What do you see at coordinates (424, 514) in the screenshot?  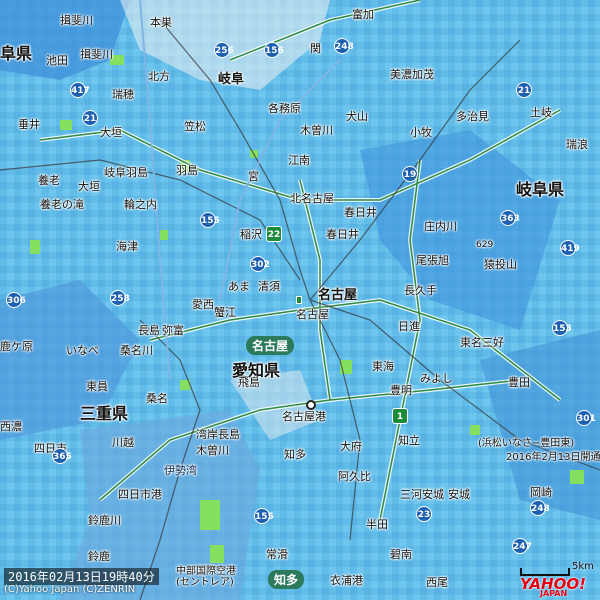 I see `route-shield: 23` at bounding box center [424, 514].